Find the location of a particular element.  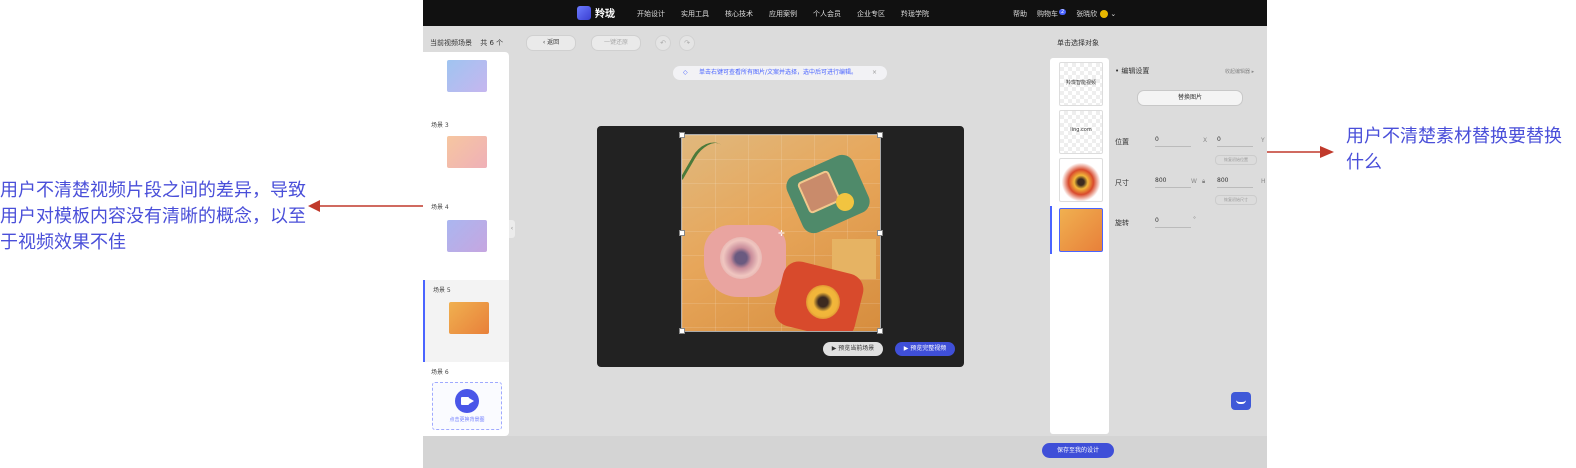

arrow-left is located at coordinates (367, 206).